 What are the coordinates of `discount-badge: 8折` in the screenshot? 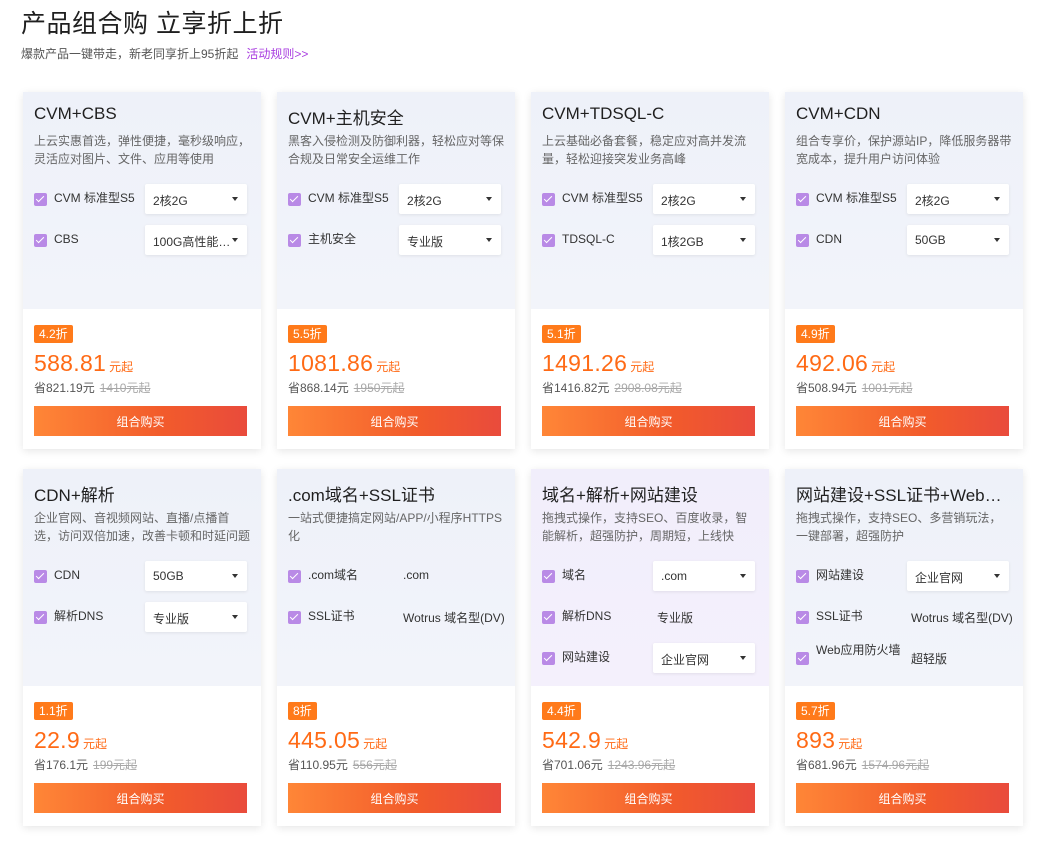 It's located at (302, 711).